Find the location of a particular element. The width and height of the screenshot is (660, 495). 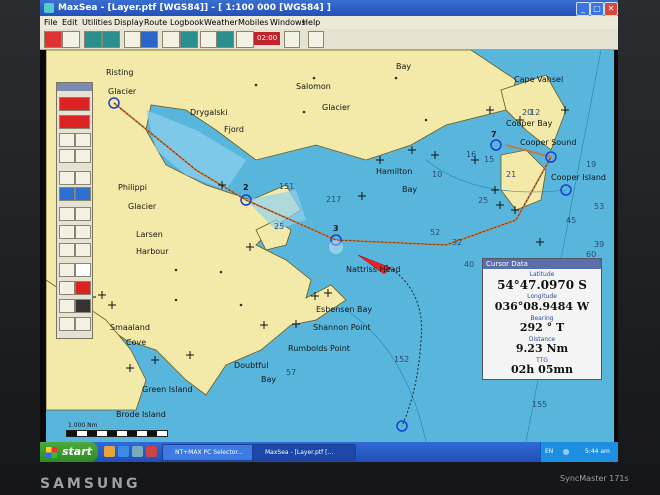

depth-sounding: 57 is located at coordinates (291, 372).